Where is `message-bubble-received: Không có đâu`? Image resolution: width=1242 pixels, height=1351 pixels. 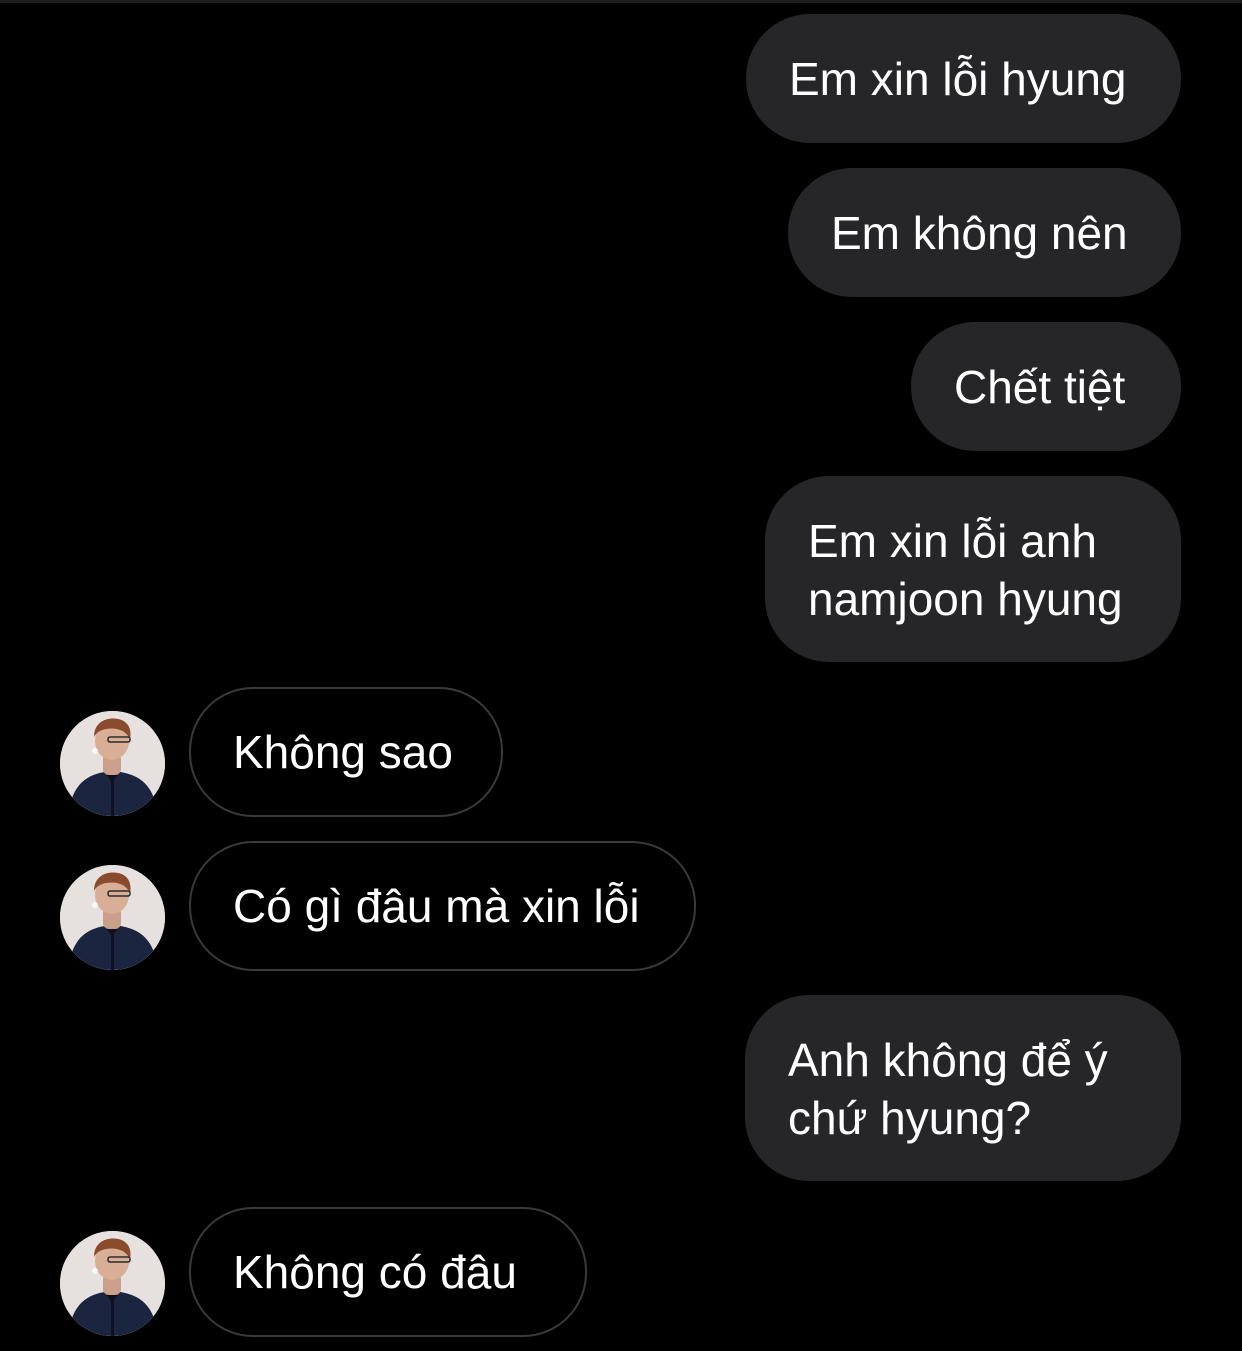
message-bubble-received: Không có đâu is located at coordinates (388, 1272).